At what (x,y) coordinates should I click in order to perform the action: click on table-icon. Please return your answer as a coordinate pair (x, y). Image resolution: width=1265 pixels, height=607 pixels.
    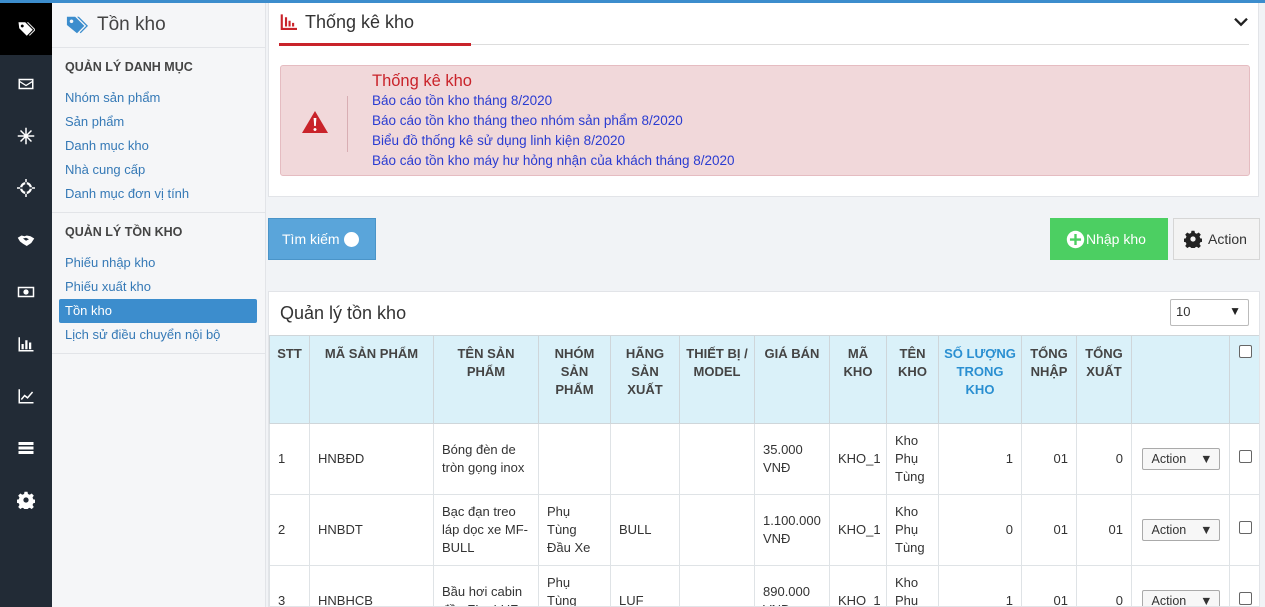
    Looking at the image, I should click on (26, 448).